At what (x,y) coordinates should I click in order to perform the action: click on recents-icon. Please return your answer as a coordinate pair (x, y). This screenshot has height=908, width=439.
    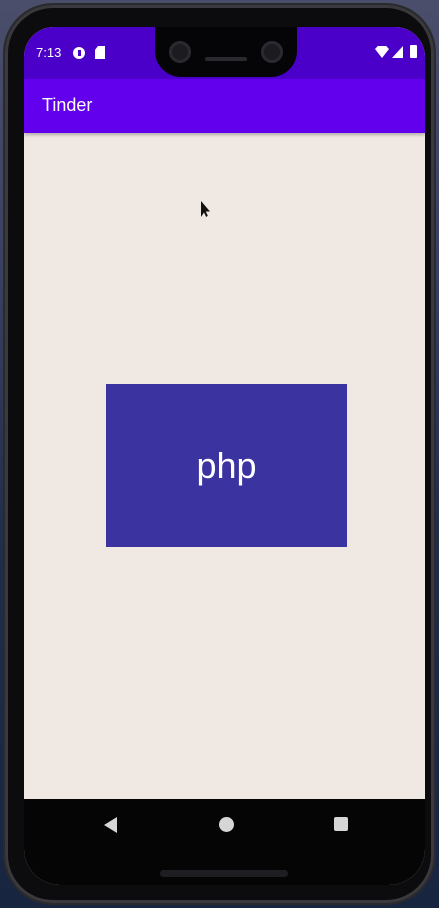
    Looking at the image, I should click on (341, 824).